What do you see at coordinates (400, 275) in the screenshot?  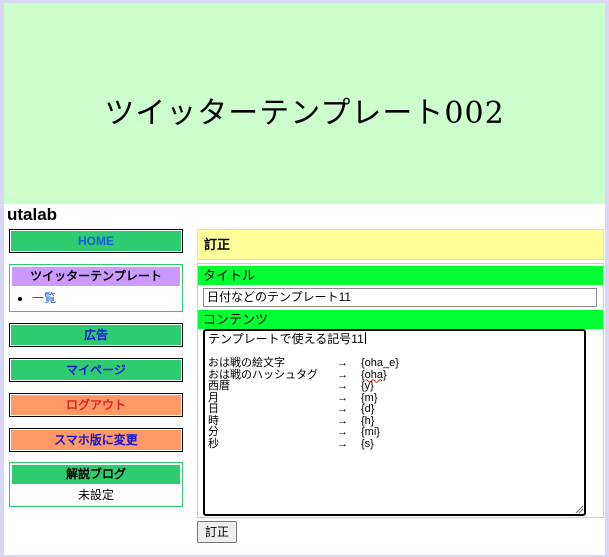 I see `title-label: タイトル` at bounding box center [400, 275].